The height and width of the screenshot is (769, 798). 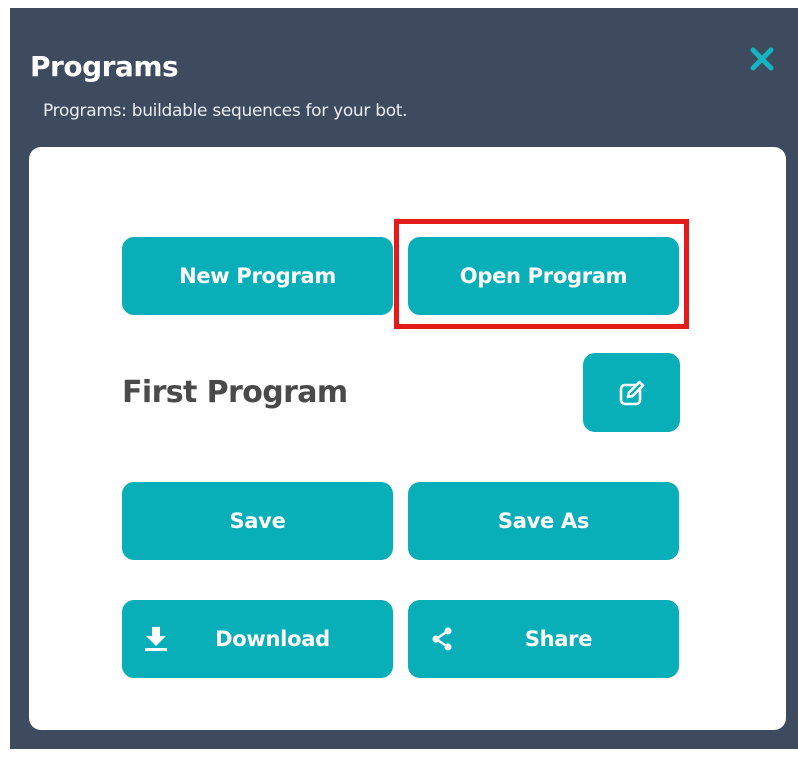 I want to click on save-label: Save, so click(x=257, y=521).